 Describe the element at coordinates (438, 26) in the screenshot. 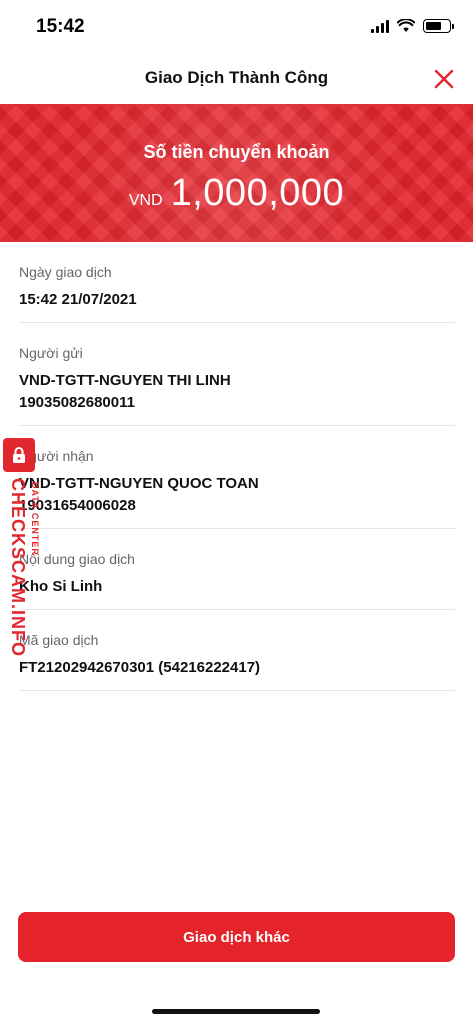

I see `battery-icon` at that location.